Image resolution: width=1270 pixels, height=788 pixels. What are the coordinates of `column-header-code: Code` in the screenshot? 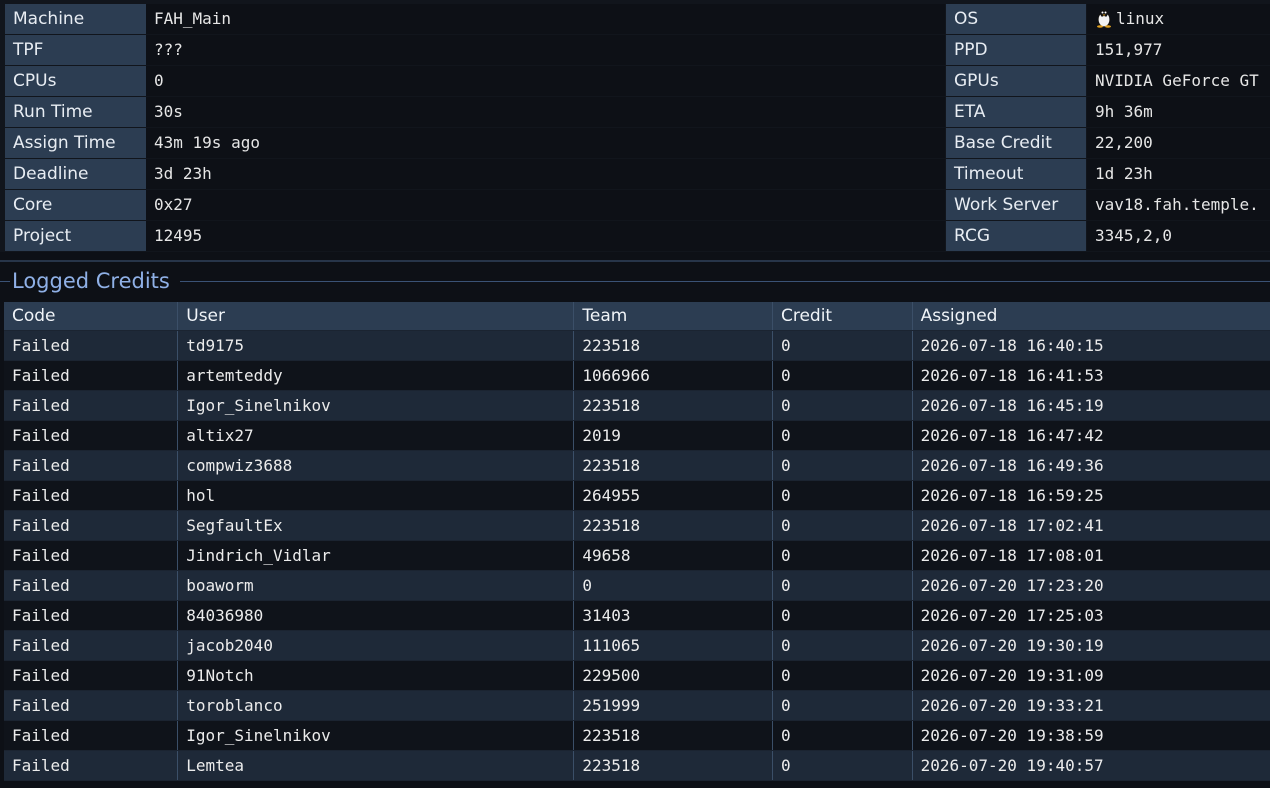 It's located at (91, 316).